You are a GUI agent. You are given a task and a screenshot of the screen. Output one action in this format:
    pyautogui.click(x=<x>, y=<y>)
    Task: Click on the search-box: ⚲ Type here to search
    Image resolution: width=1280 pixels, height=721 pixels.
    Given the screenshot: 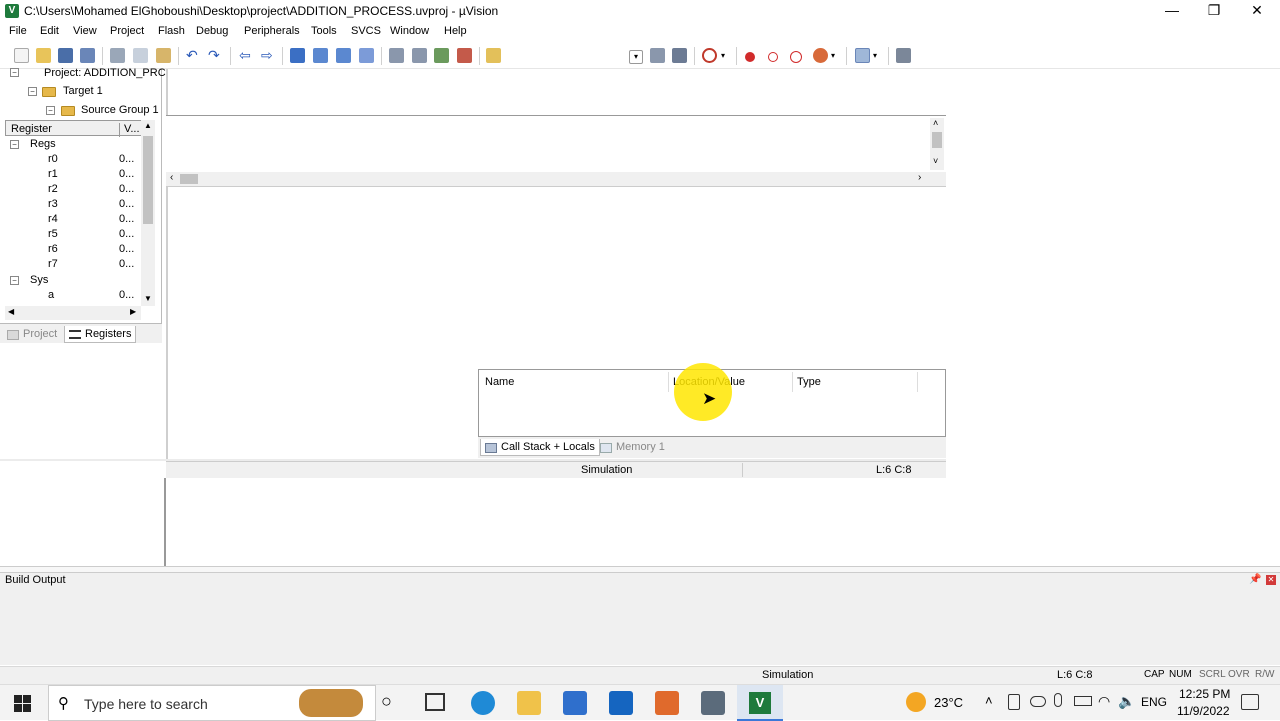 What is the action you would take?
    pyautogui.click(x=212, y=703)
    